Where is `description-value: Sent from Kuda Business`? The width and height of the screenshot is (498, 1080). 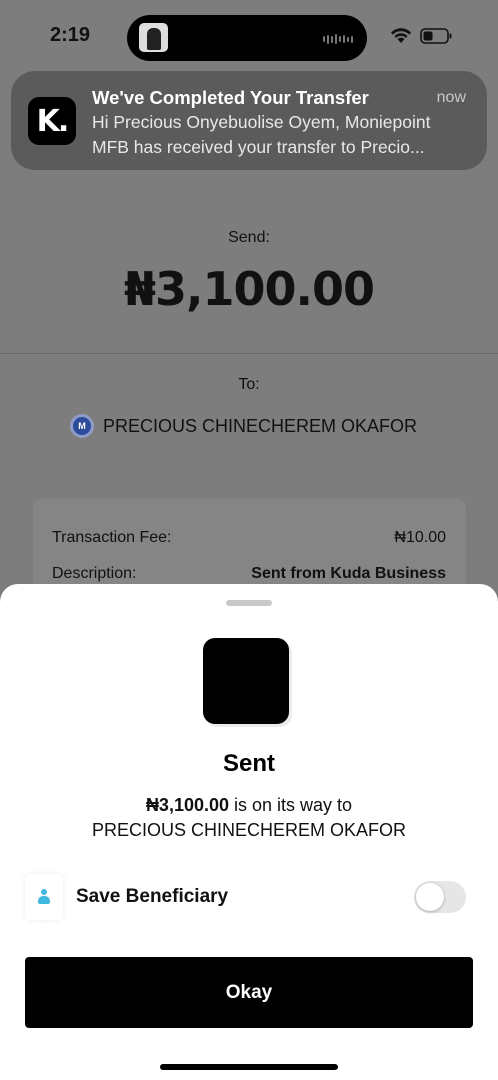
description-value: Sent from Kuda Business is located at coordinates (348, 573).